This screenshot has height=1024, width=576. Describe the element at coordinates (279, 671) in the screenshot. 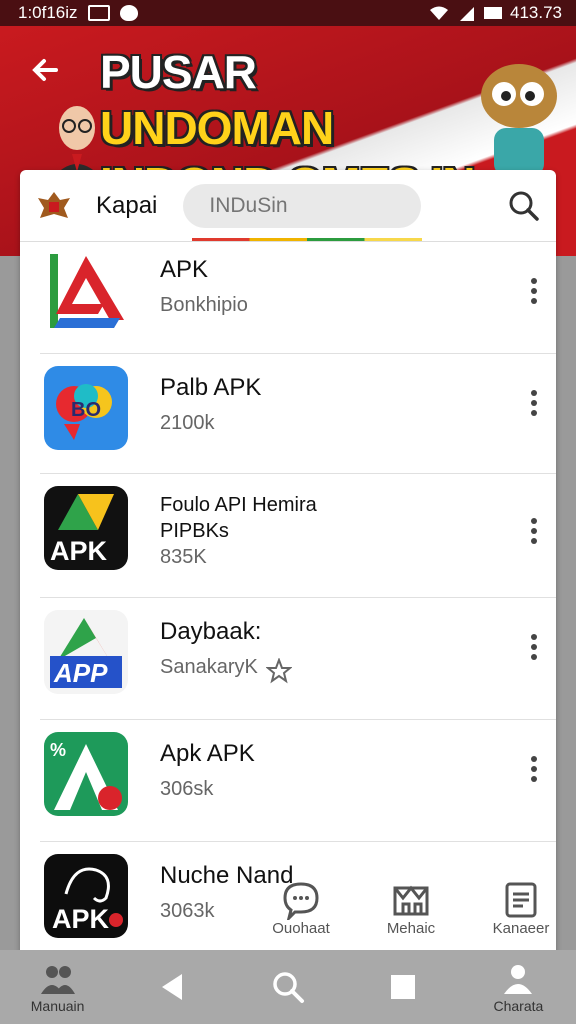

I see `star-icon` at that location.